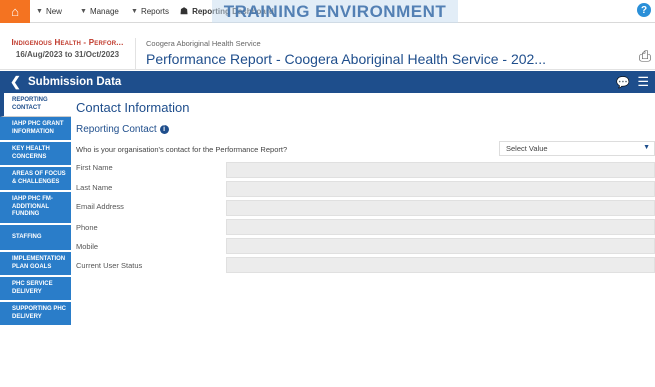 This screenshot has height=387, width=655. What do you see at coordinates (644, 10) in the screenshot?
I see `help-icon: ?` at bounding box center [644, 10].